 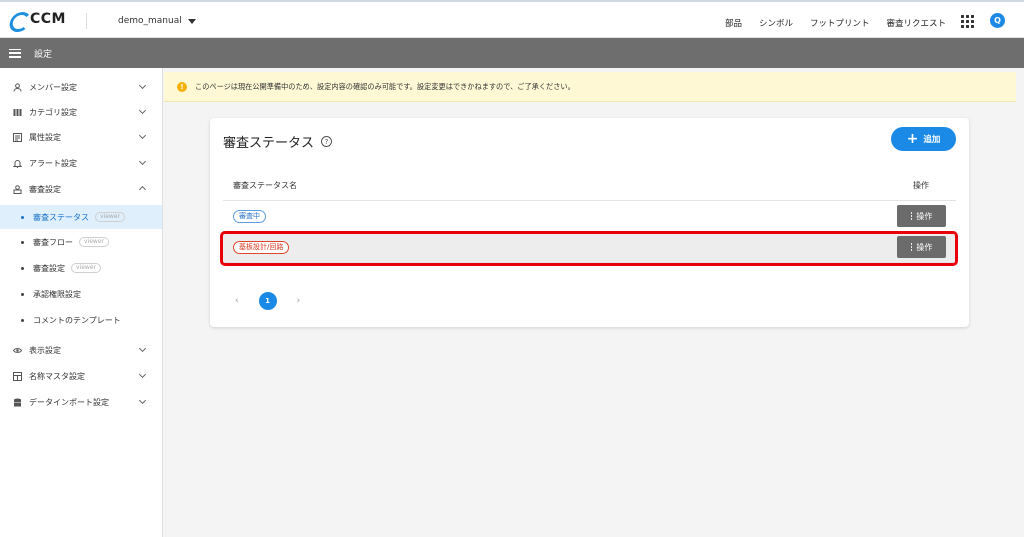 What do you see at coordinates (17, 87) in the screenshot?
I see `person-icon` at bounding box center [17, 87].